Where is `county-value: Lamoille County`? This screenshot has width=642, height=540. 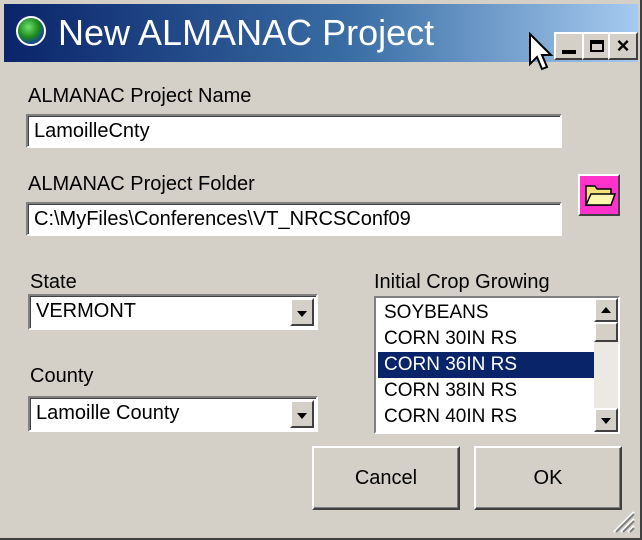
county-value: Lamoille County is located at coordinates (108, 413).